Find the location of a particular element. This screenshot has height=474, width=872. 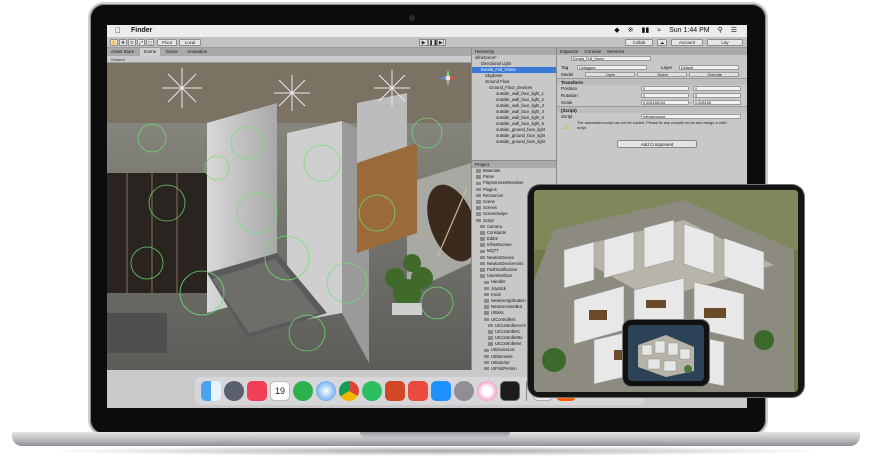

add-component-button: Add Component is located at coordinates (657, 144).